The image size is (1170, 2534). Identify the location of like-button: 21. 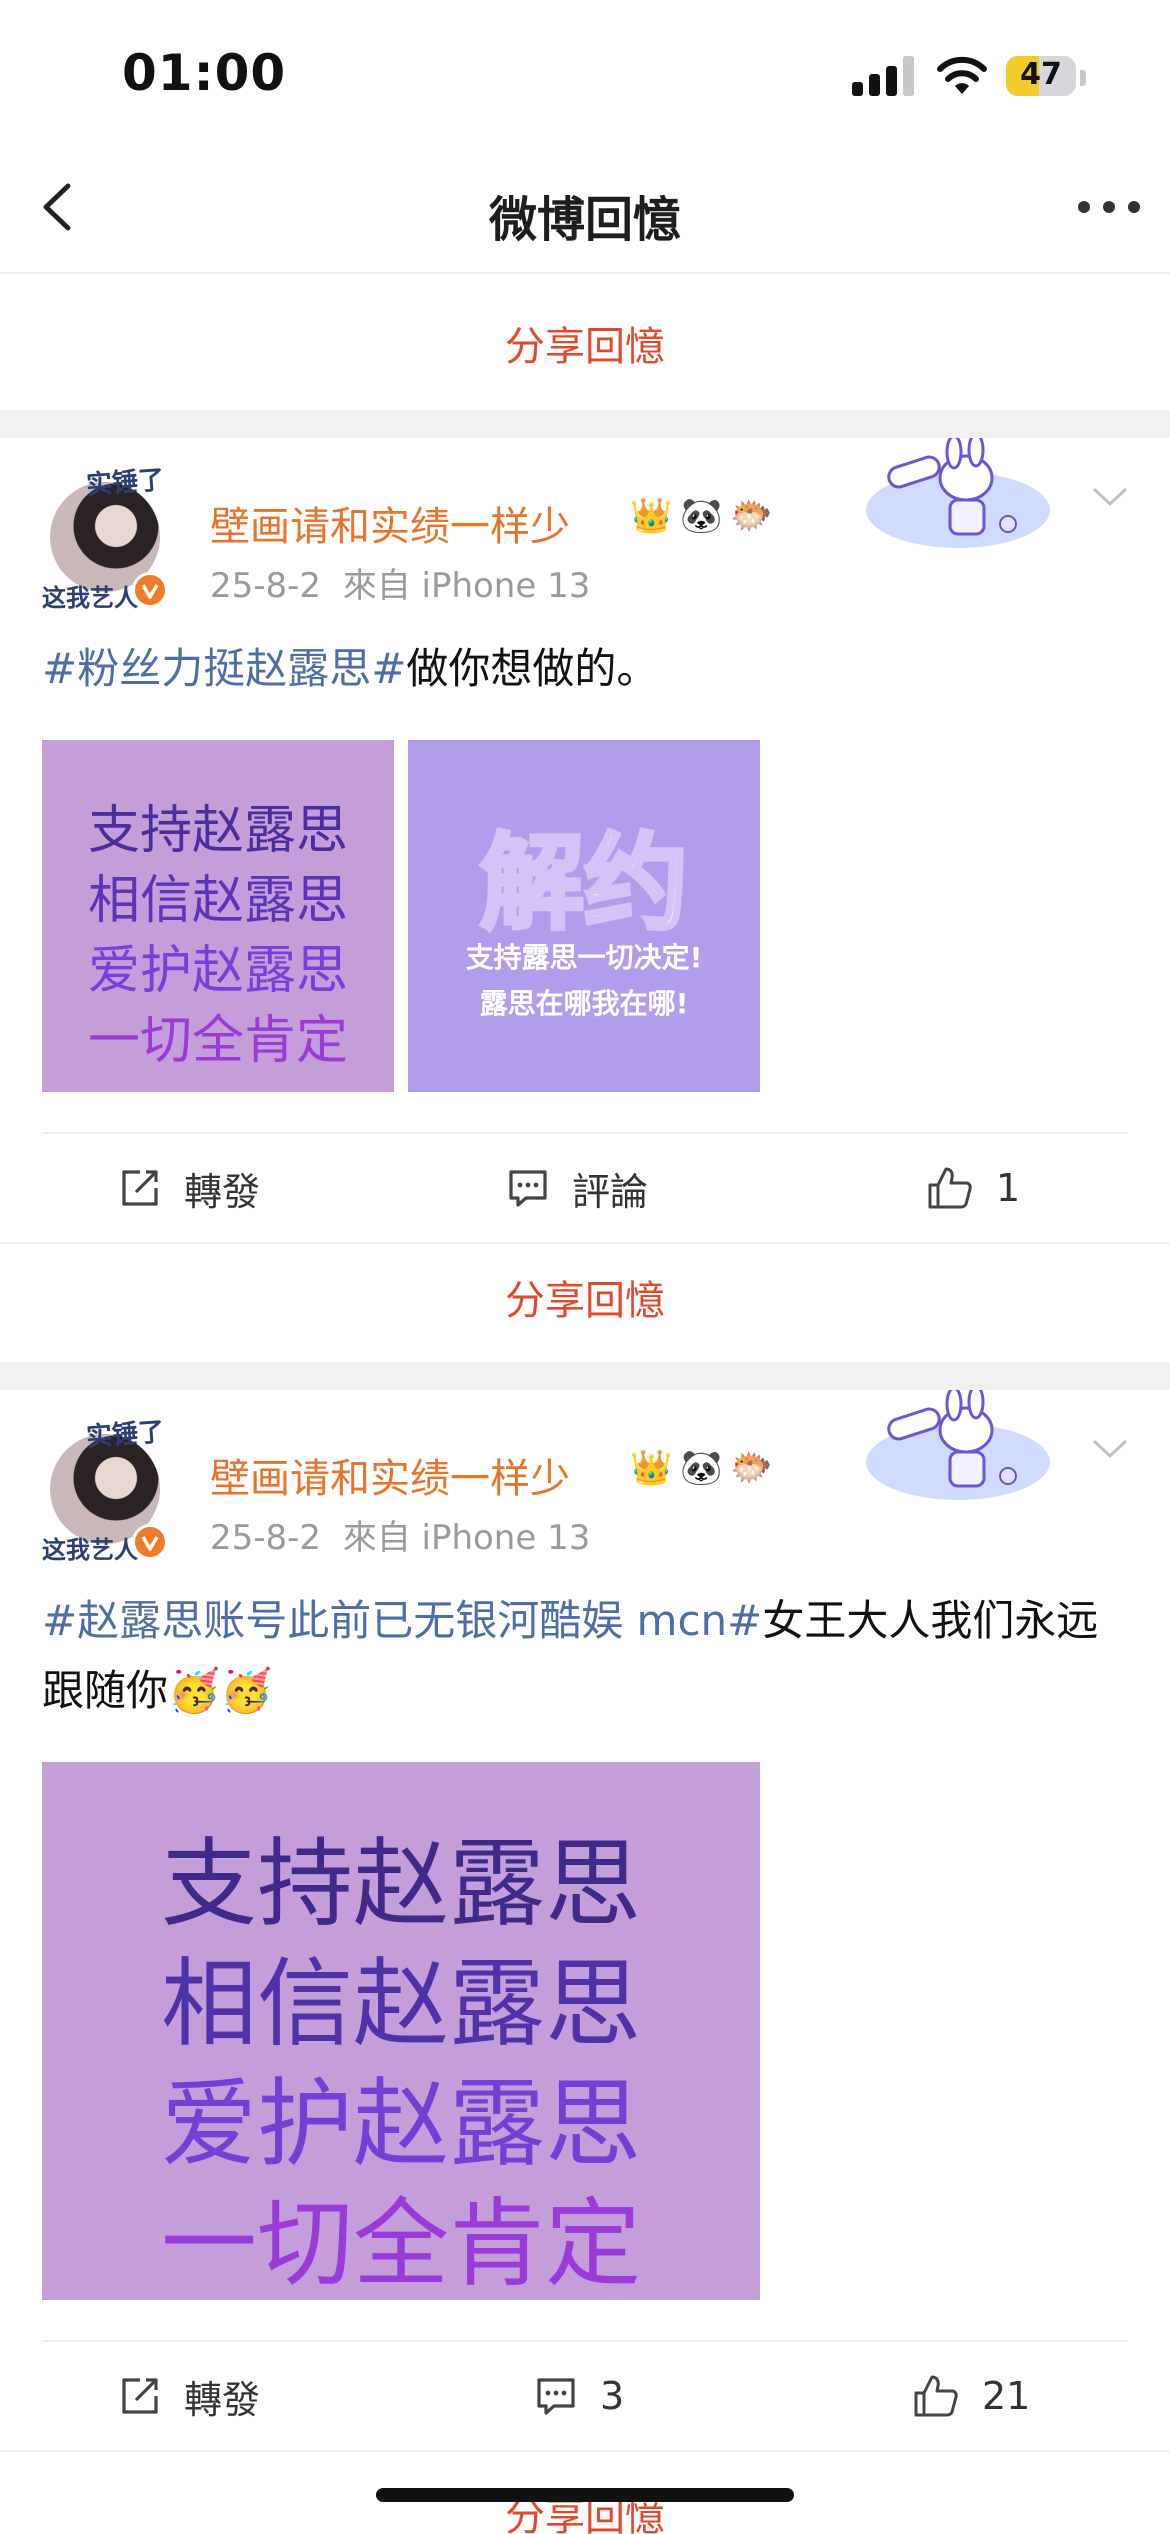
(971, 2396).